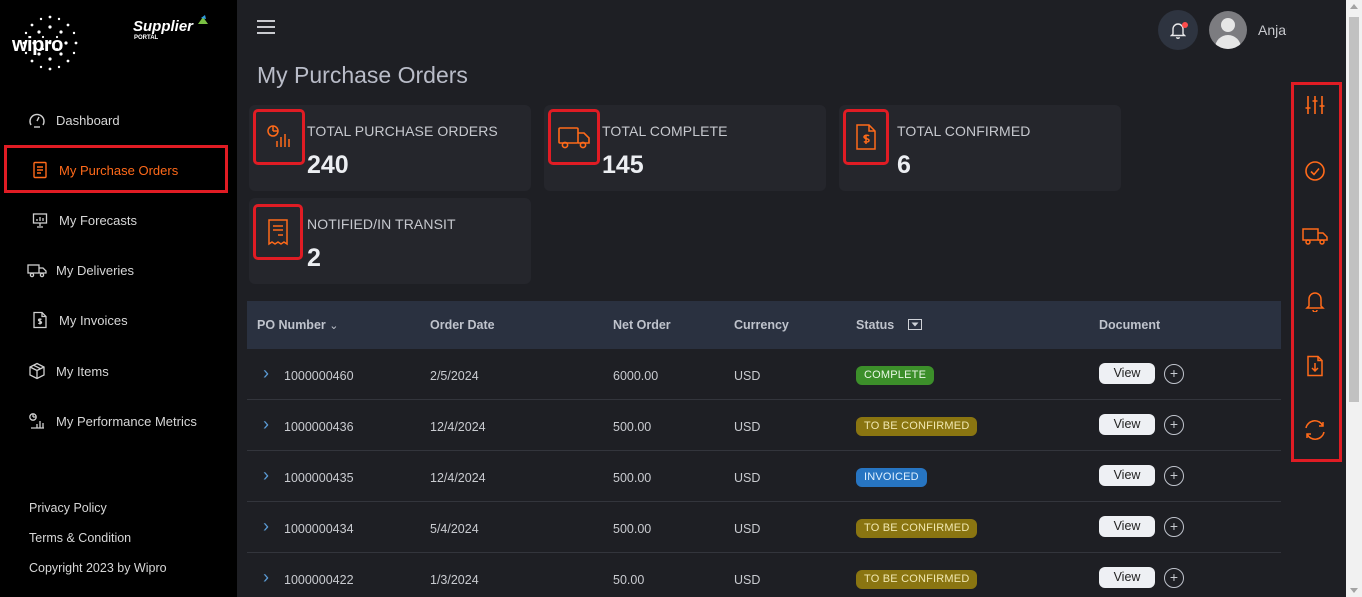  I want to click on sidebar-item-my-forecasts: My Forecasts, so click(118, 220).